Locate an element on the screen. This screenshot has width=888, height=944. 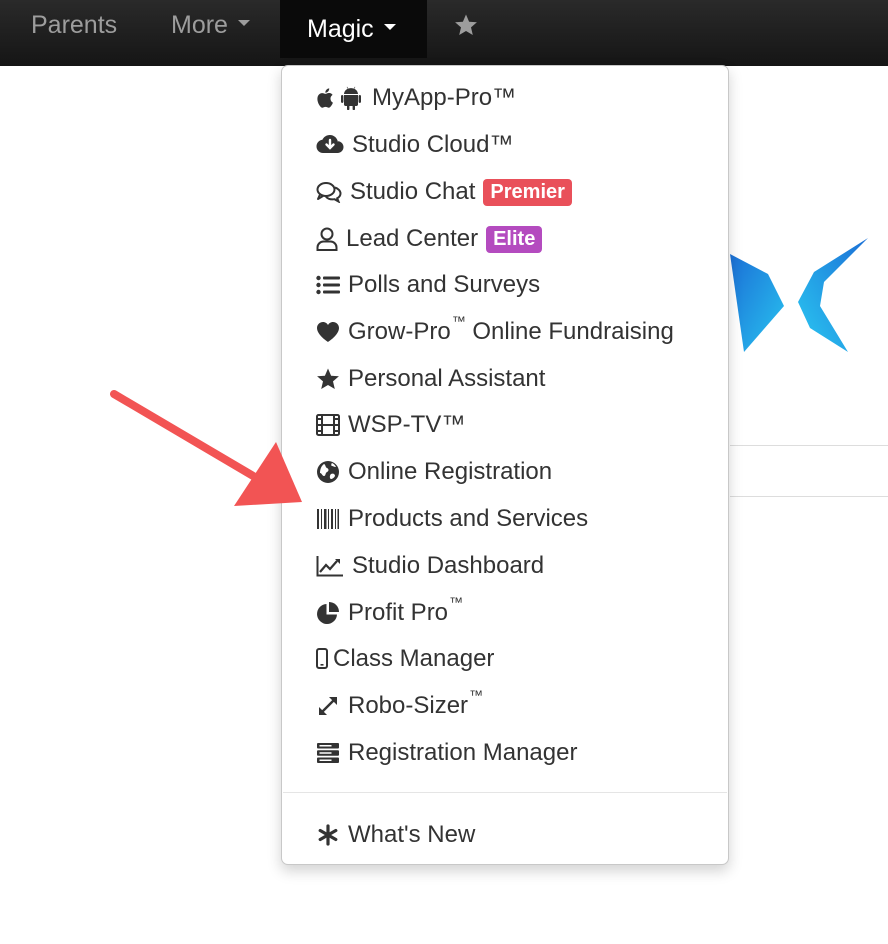
film-icon is located at coordinates (328, 425).